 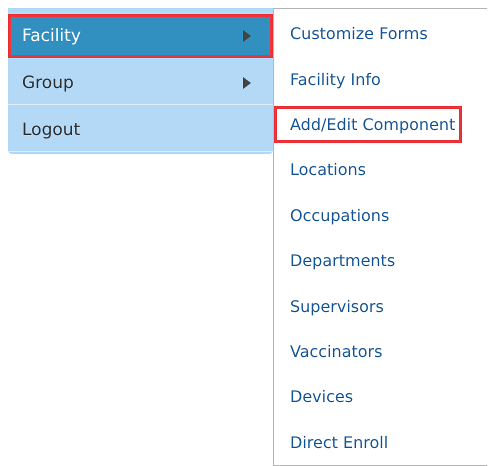 I want to click on submenu-item: Add/Edit Component, so click(x=368, y=125).